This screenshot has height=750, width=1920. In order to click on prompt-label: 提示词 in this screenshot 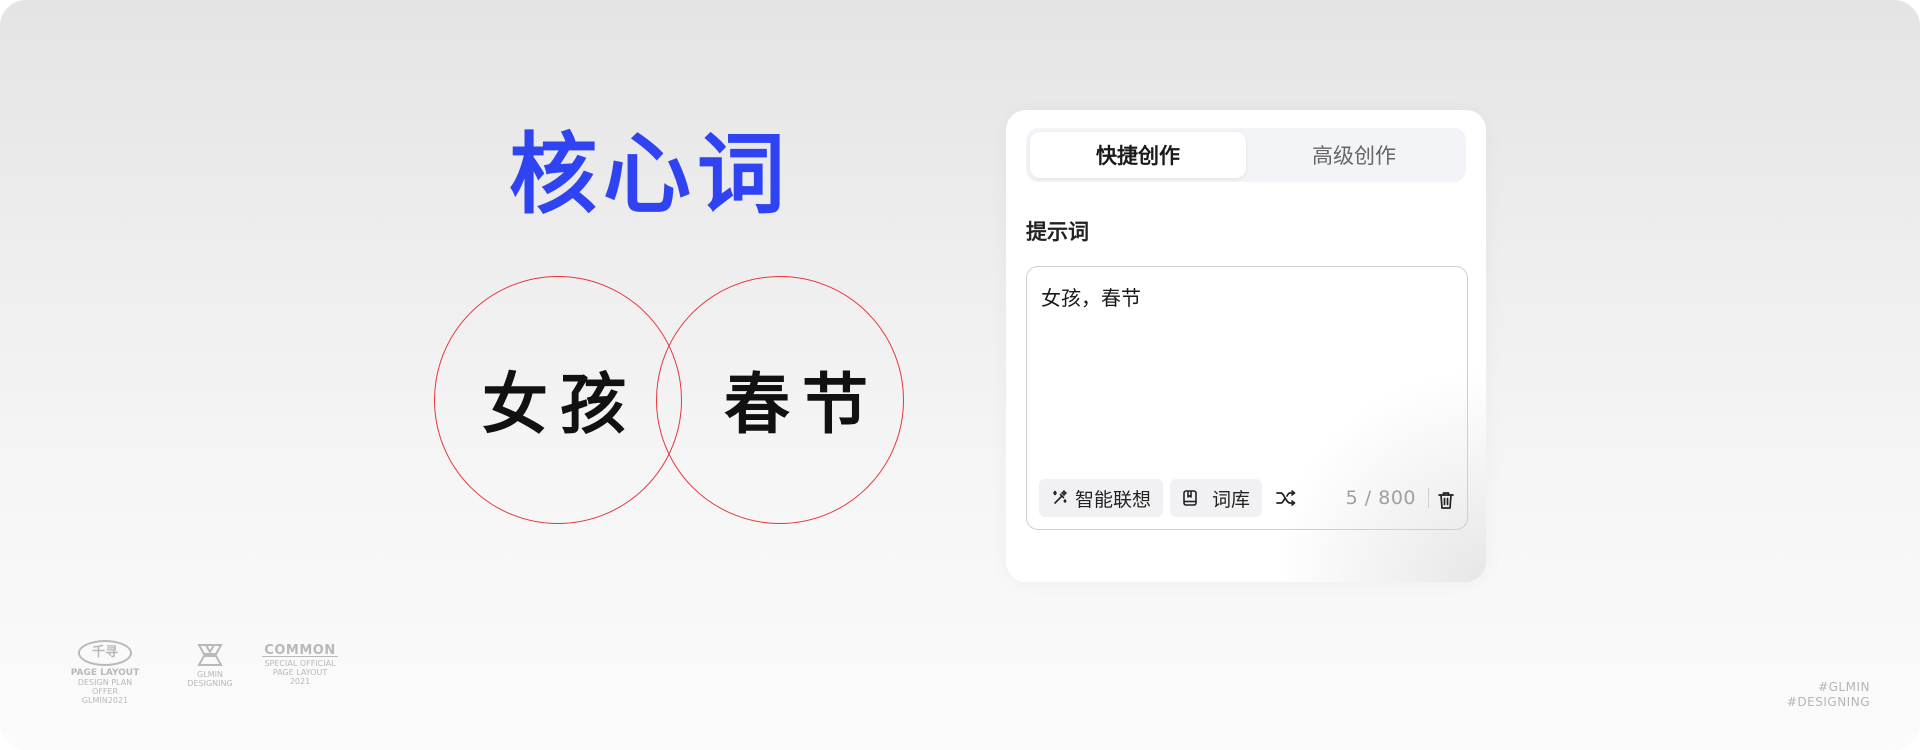, I will do `click(1057, 232)`.